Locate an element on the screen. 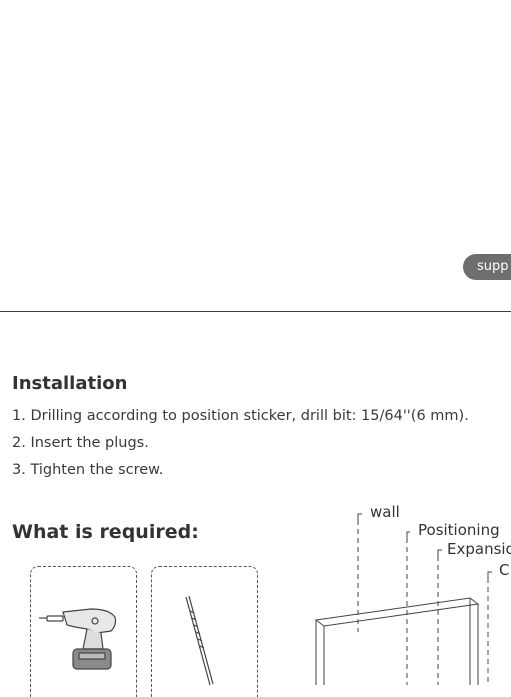 The image size is (511, 697). support-button: supp is located at coordinates (487, 267).